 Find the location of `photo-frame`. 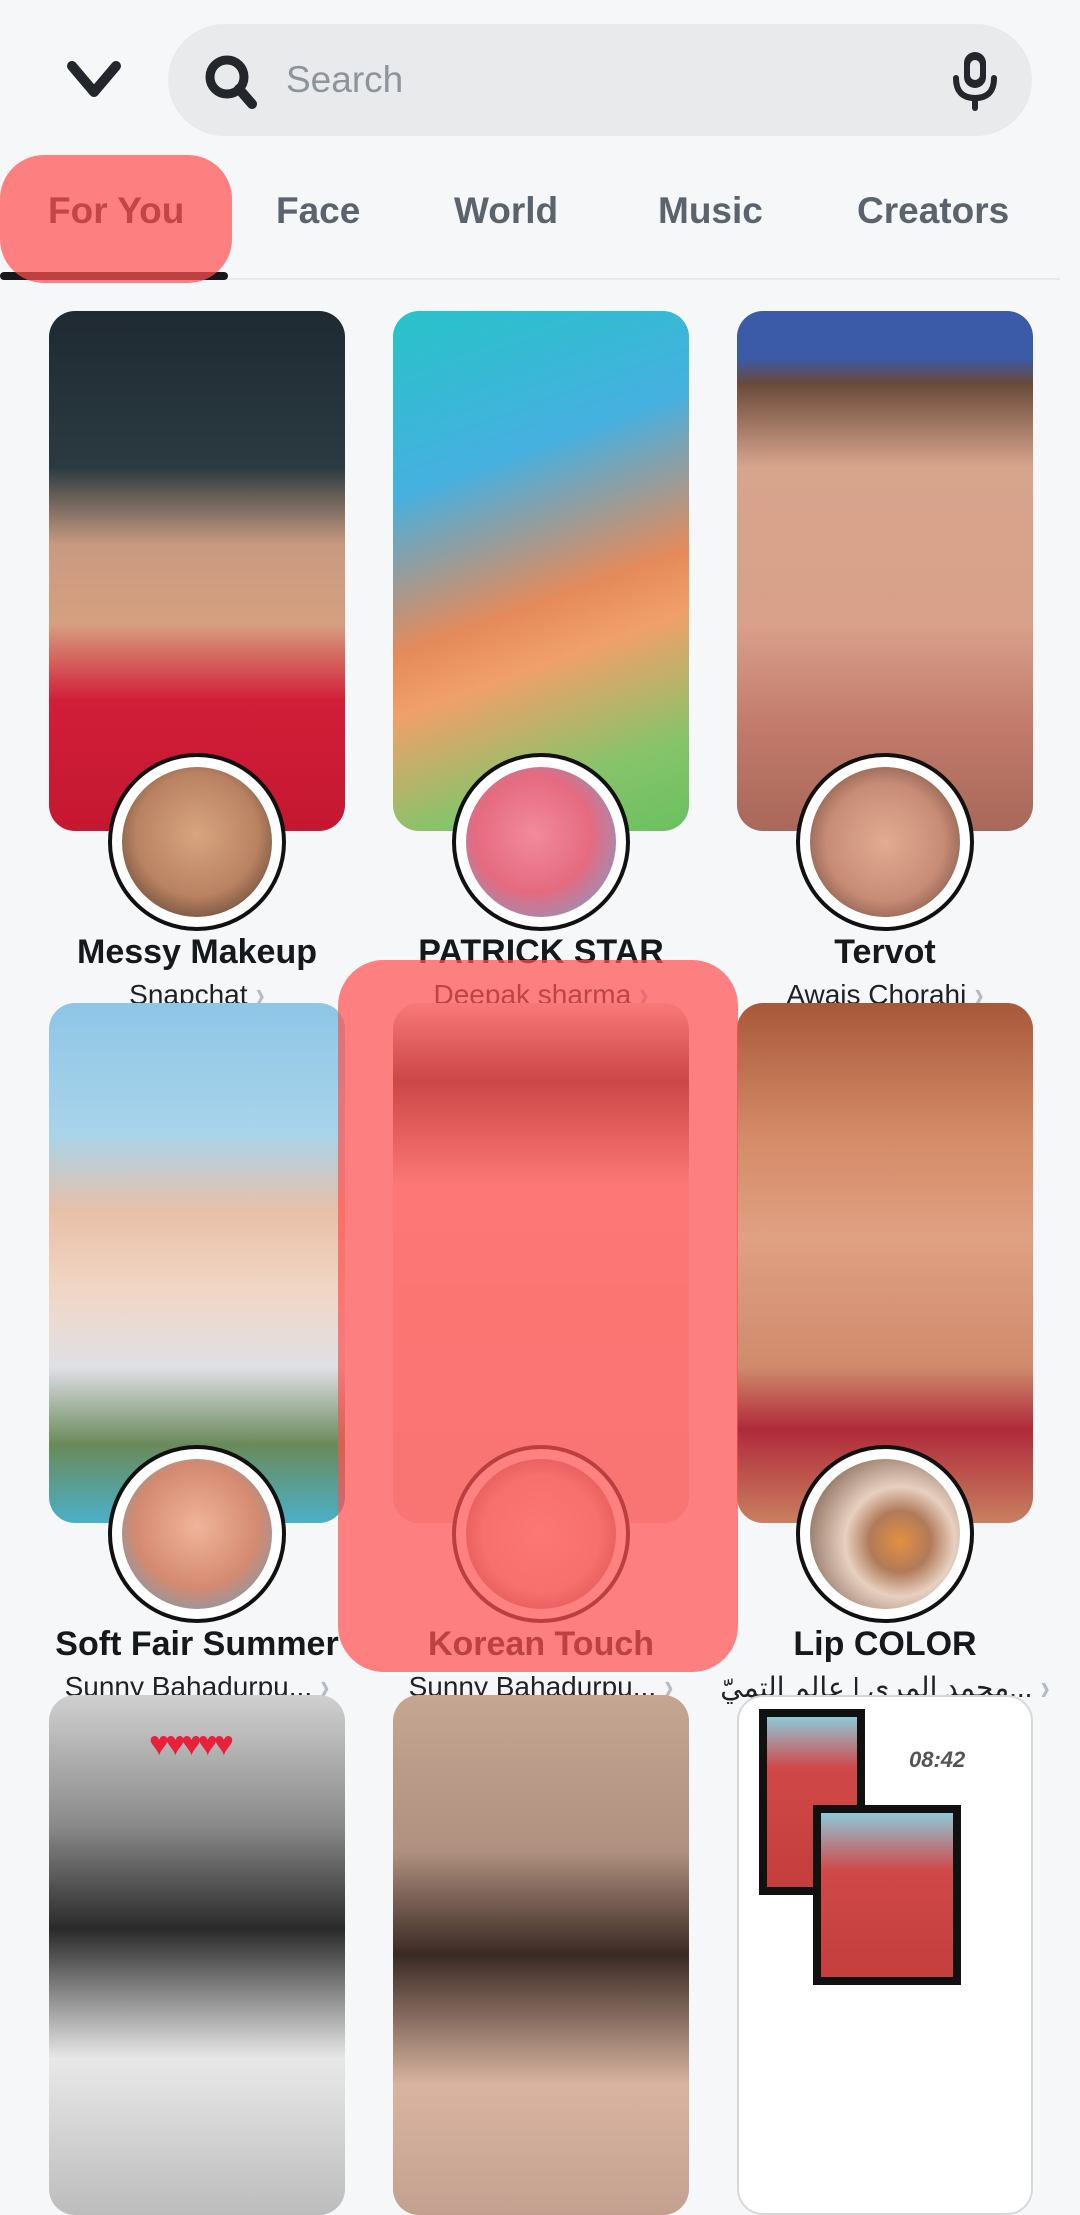

photo-frame is located at coordinates (887, 1895).